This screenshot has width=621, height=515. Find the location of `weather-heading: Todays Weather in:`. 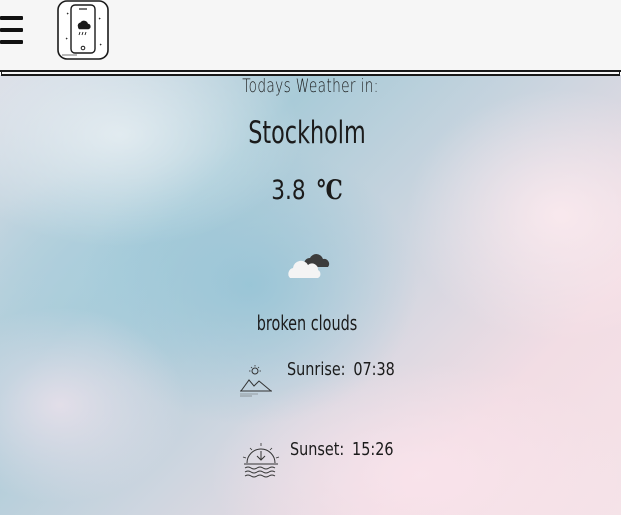

weather-heading: Todays Weather in: is located at coordinates (310, 86).